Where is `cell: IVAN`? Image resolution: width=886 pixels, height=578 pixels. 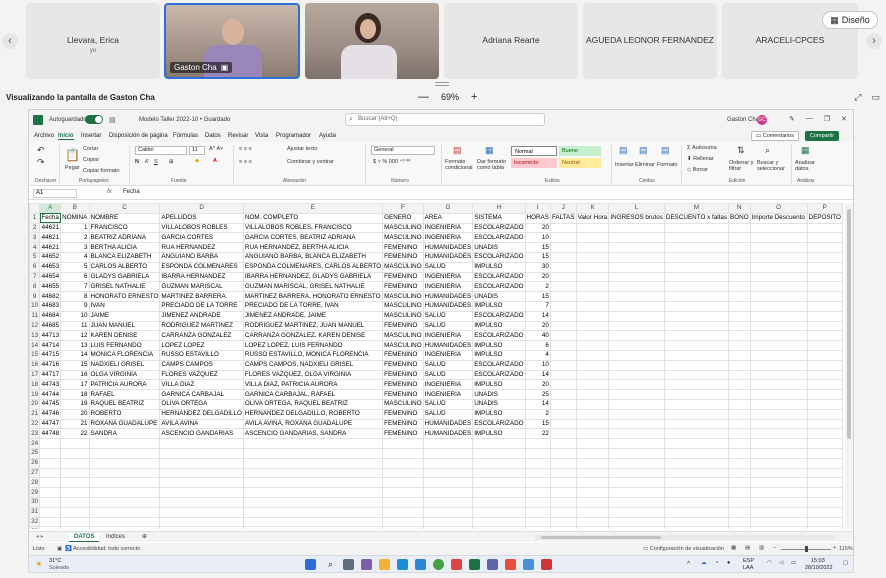 cell: IVAN is located at coordinates (124, 306).